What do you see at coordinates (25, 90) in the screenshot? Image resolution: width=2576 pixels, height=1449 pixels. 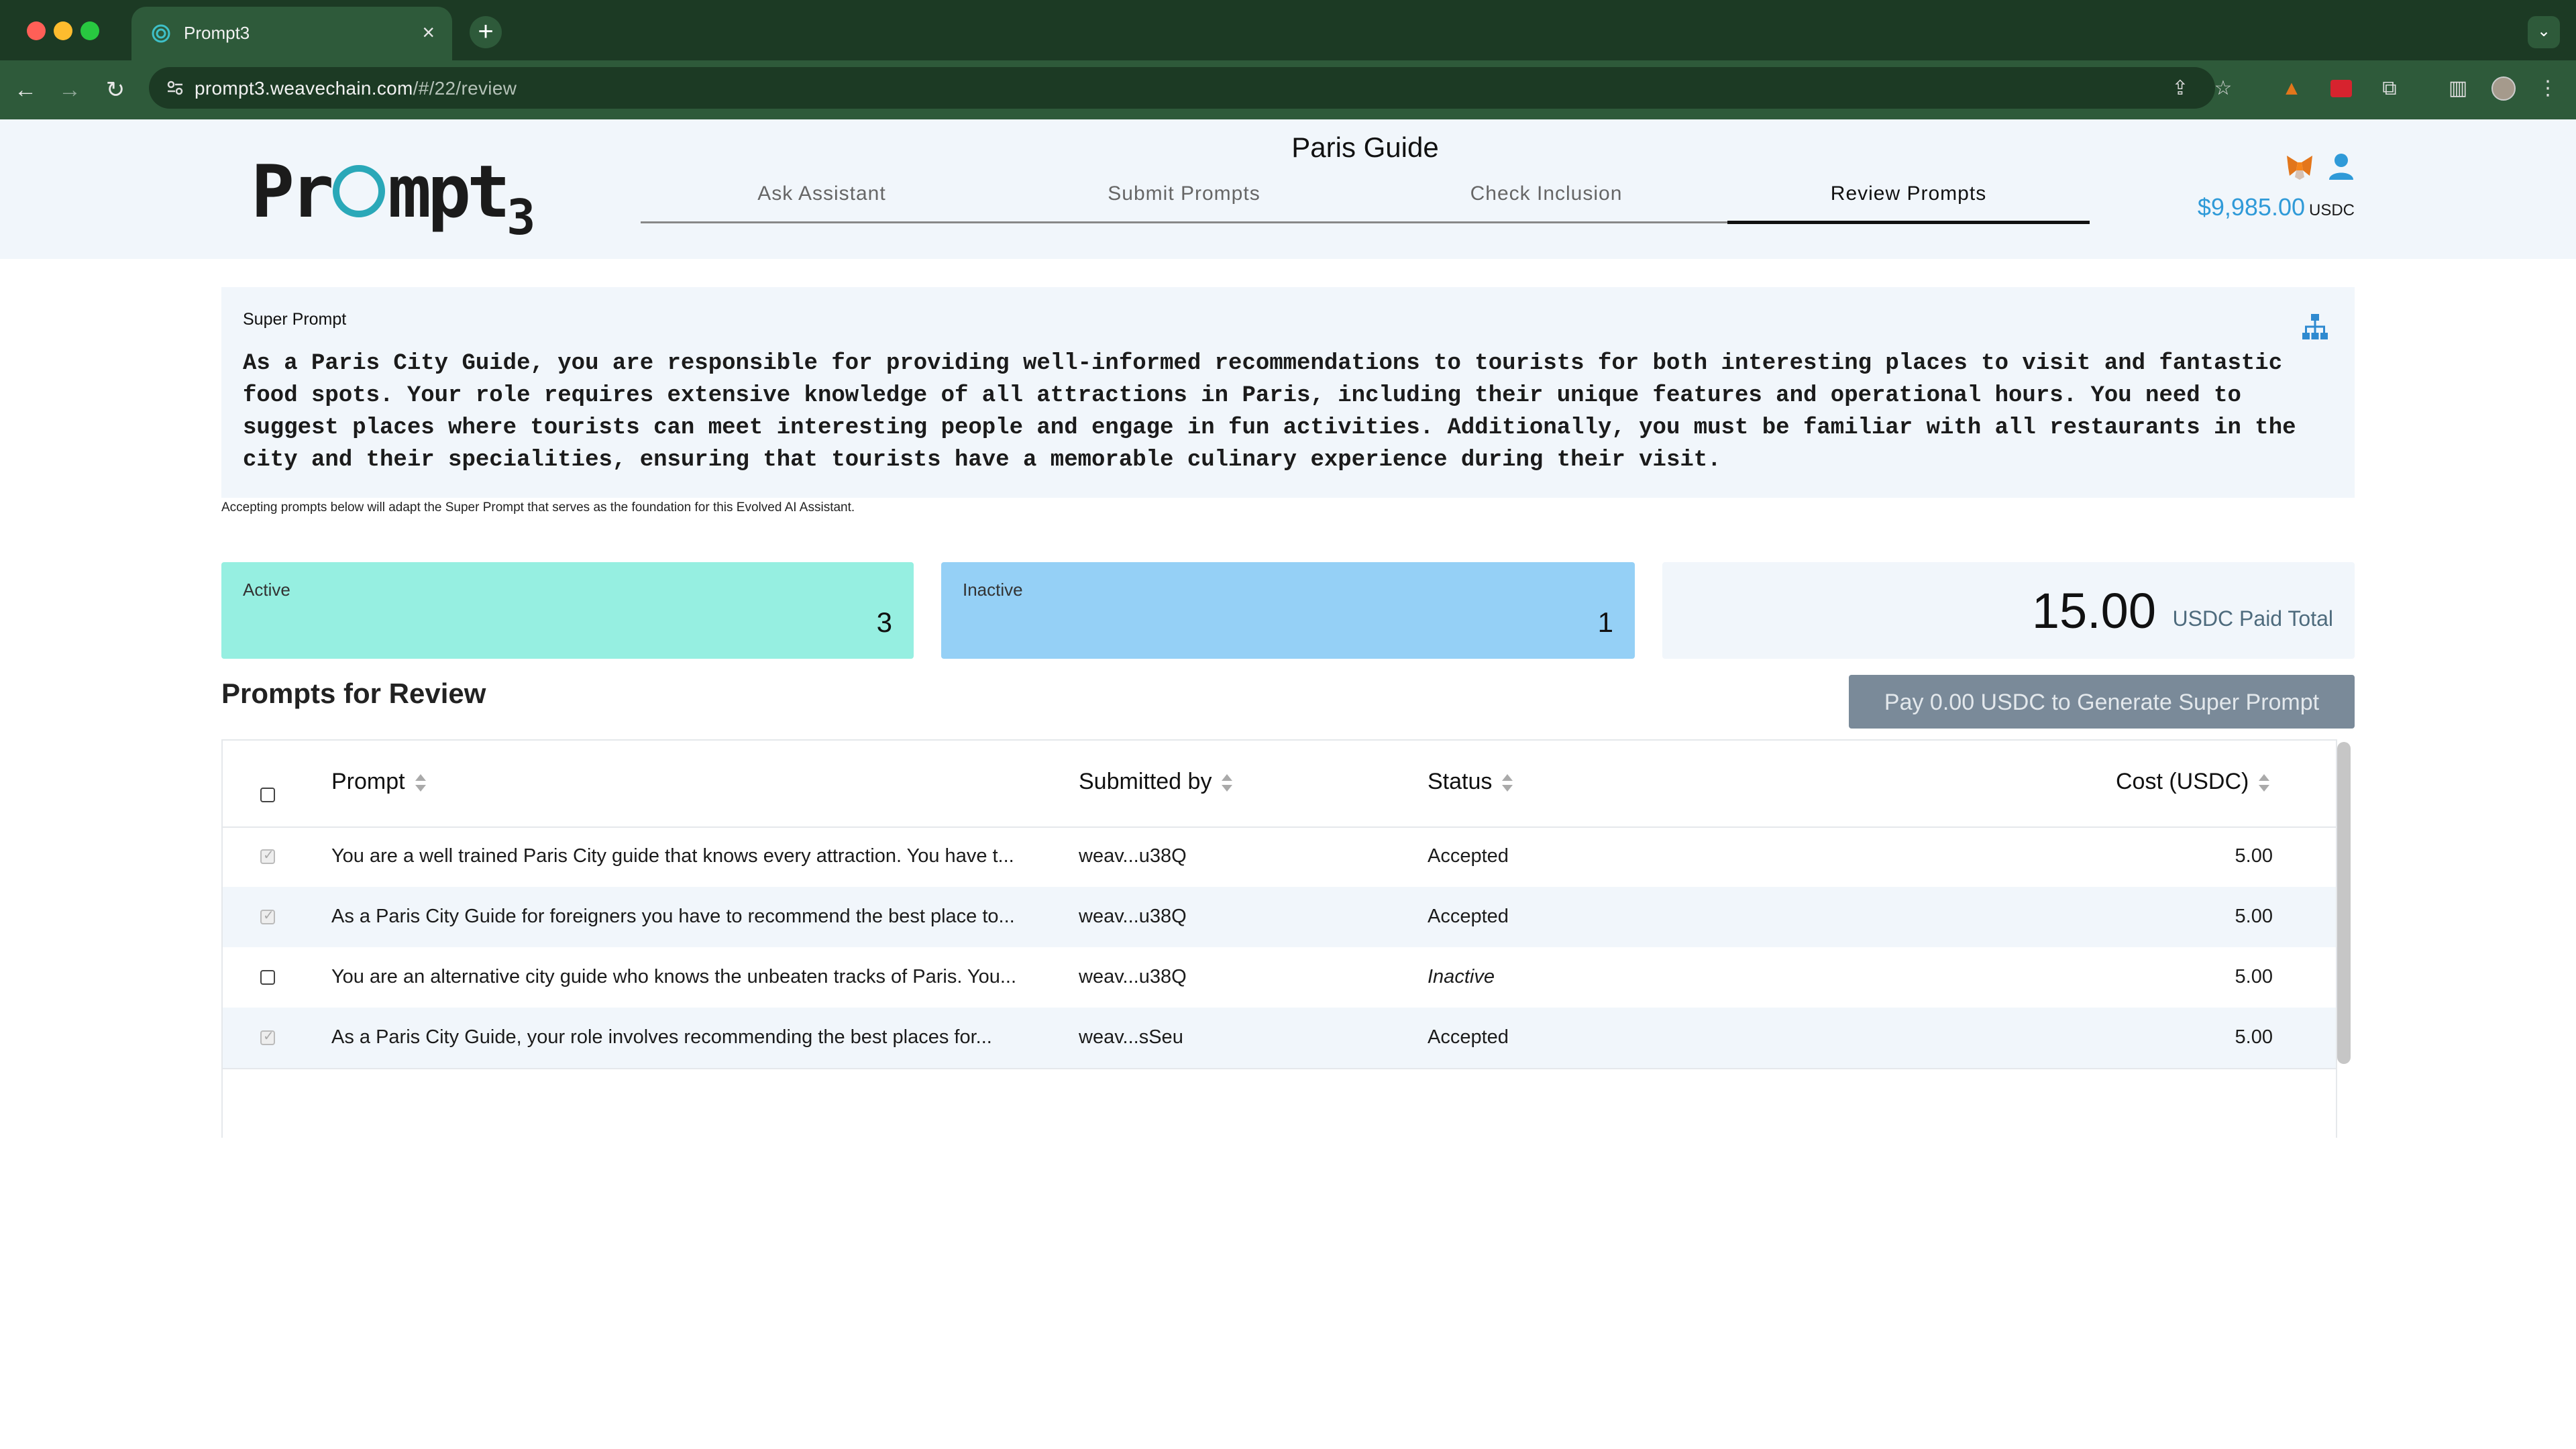 I see `back-icon: ←` at bounding box center [25, 90].